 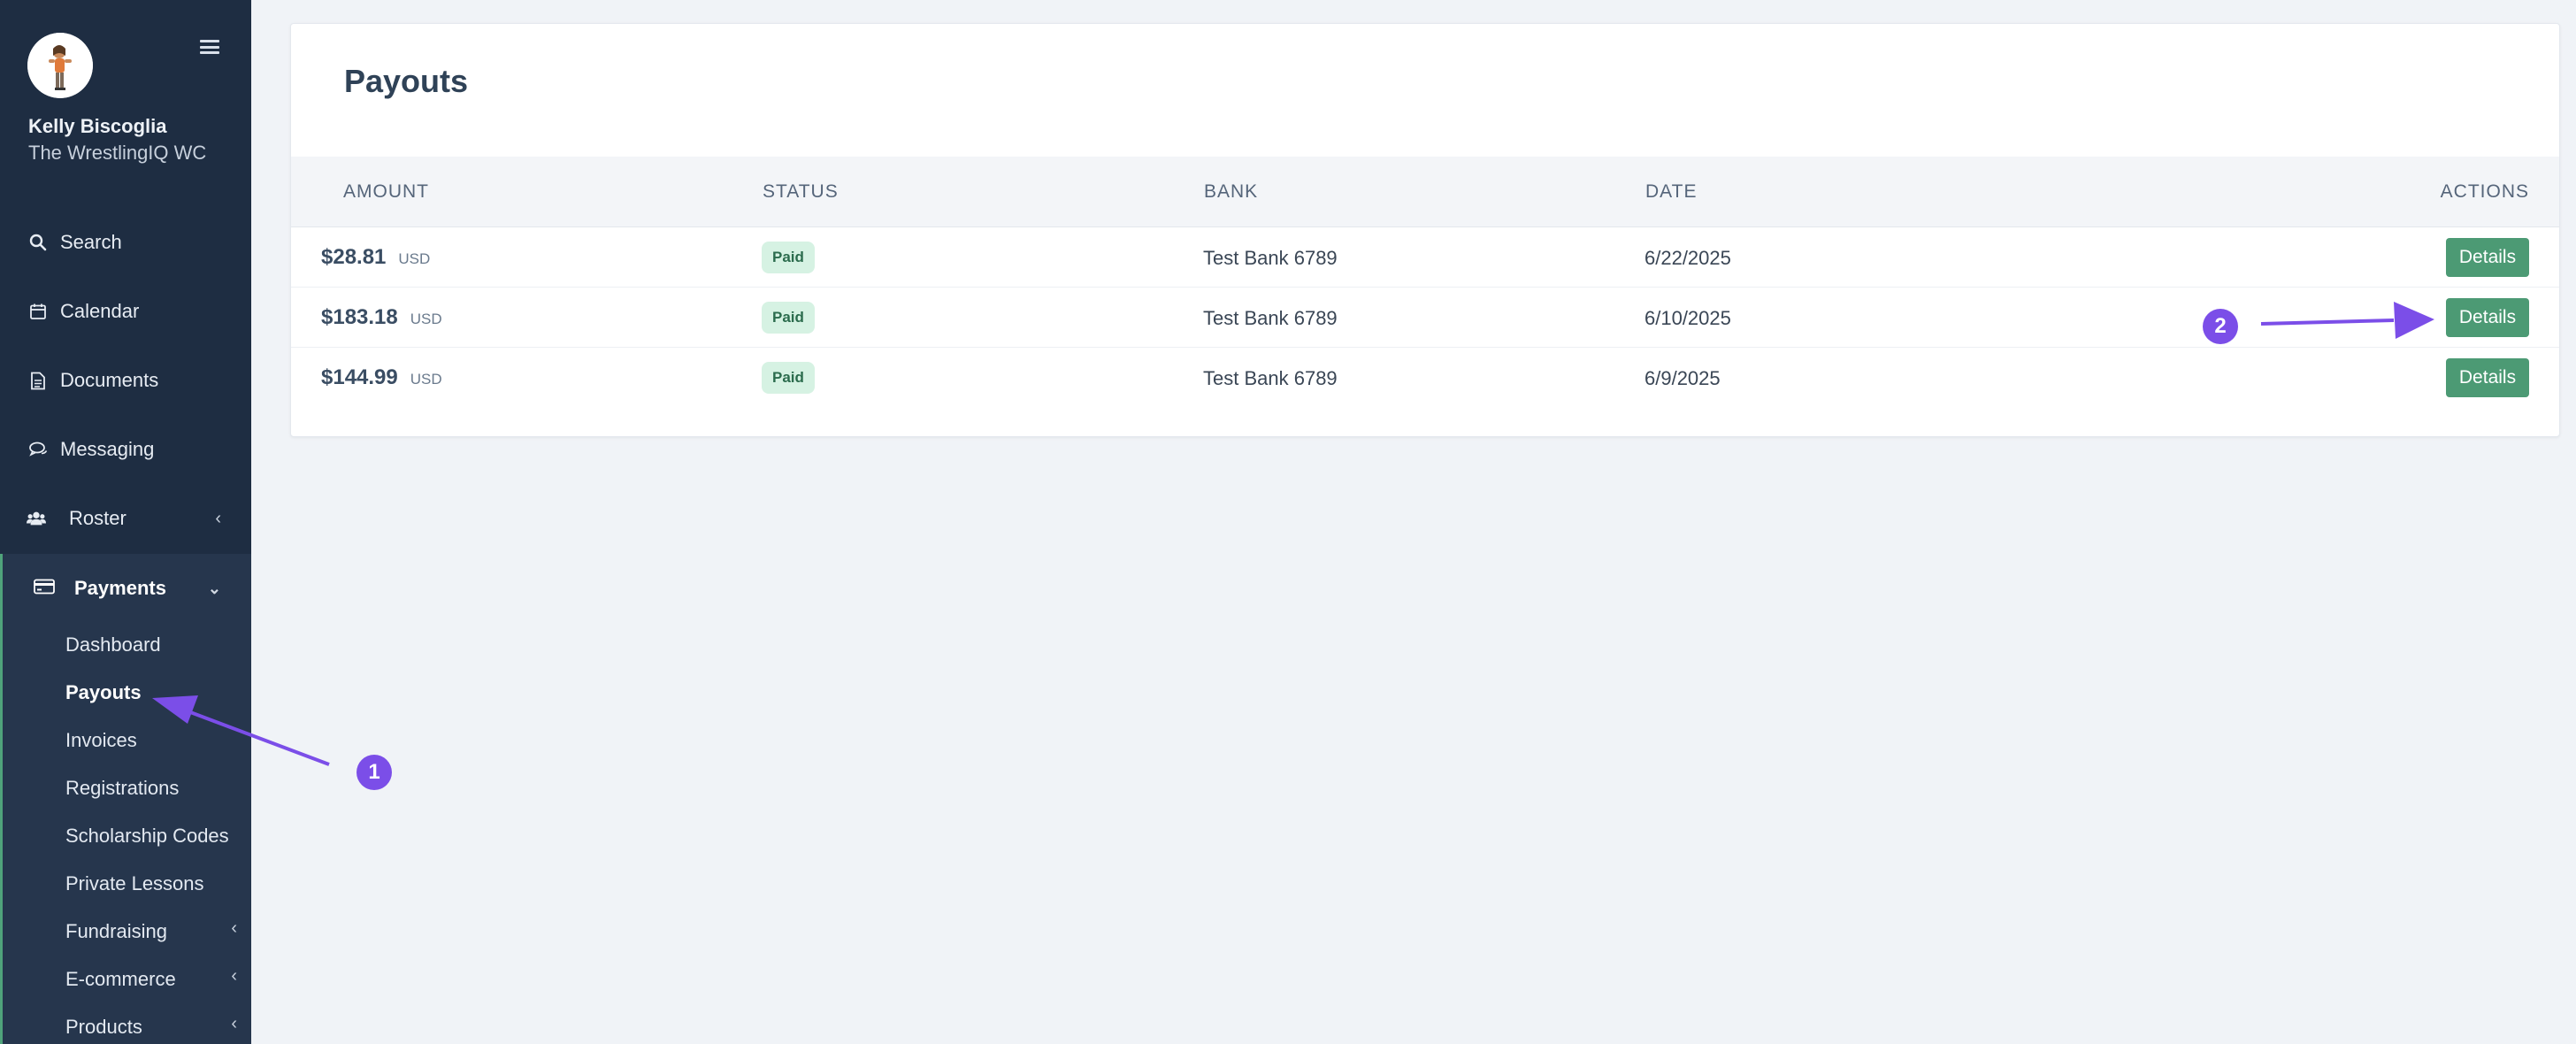 What do you see at coordinates (2220, 327) in the screenshot?
I see `annotation-badge-2: 2` at bounding box center [2220, 327].